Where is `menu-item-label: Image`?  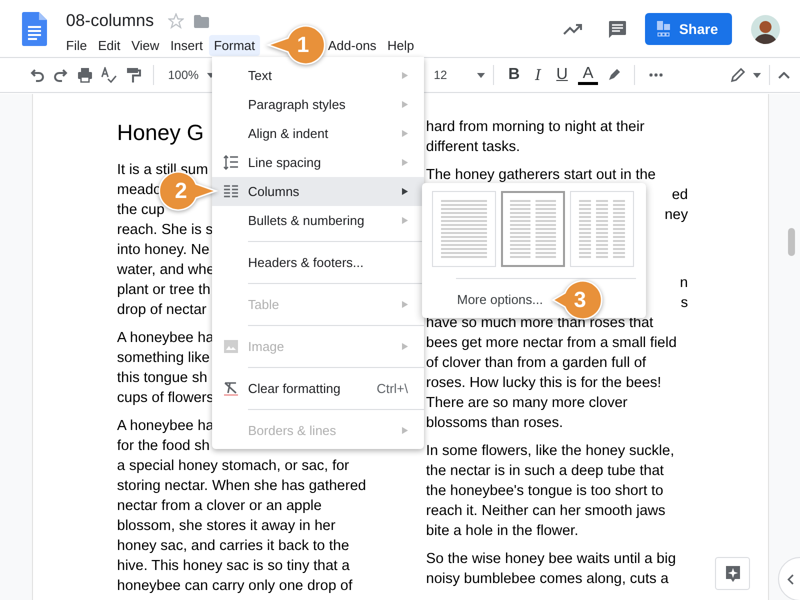
menu-item-label: Image is located at coordinates (266, 346).